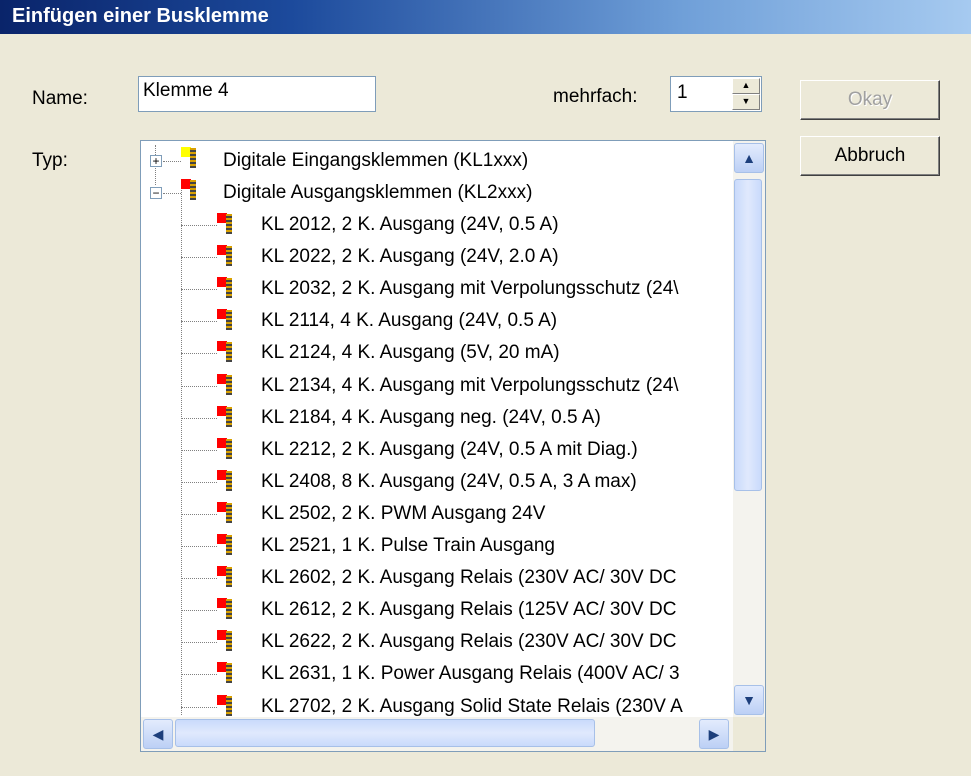  What do you see at coordinates (746, 102) in the screenshot?
I see `spin-down-button: ▼` at bounding box center [746, 102].